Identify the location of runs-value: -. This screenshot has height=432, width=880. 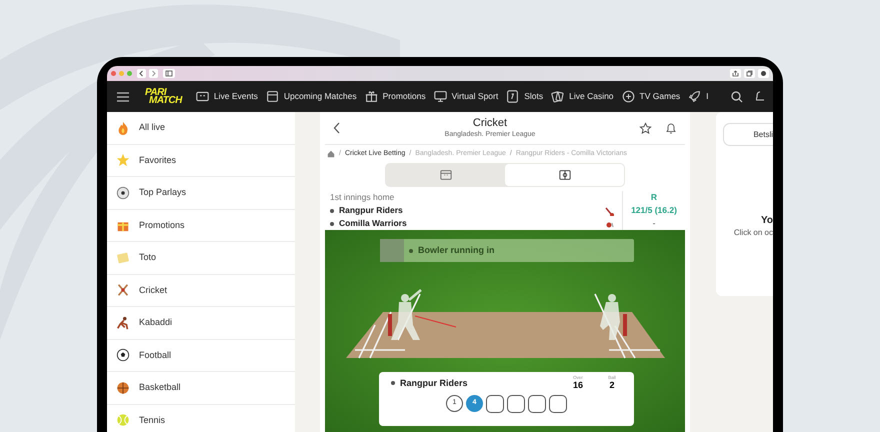
(654, 223).